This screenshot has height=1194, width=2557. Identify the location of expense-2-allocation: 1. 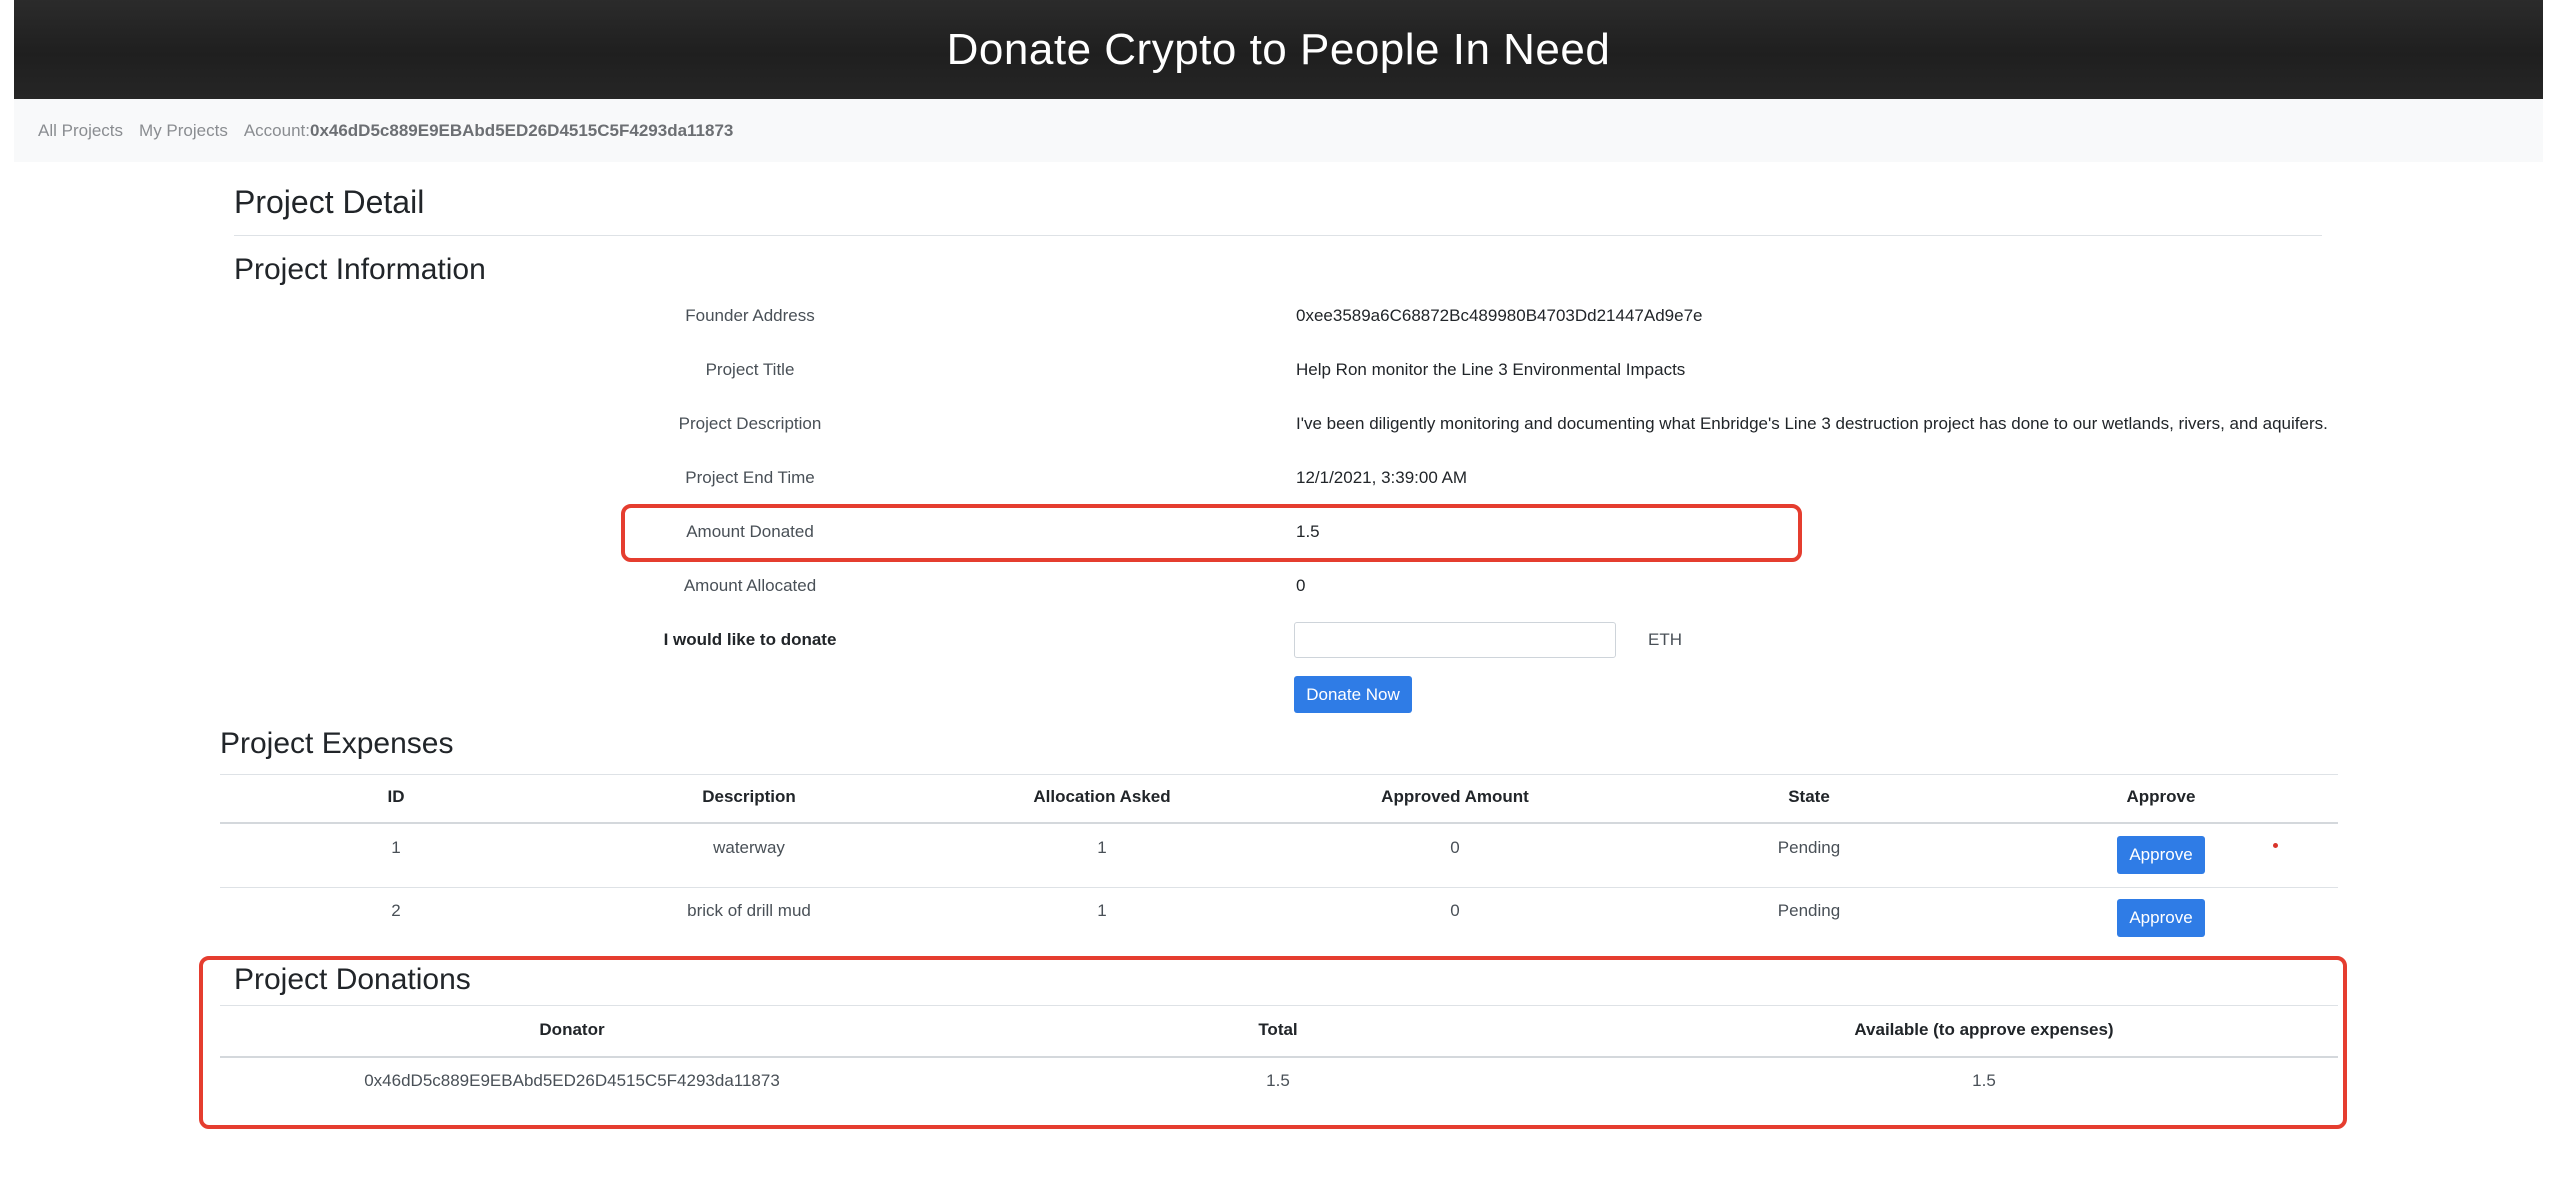
(1102, 910).